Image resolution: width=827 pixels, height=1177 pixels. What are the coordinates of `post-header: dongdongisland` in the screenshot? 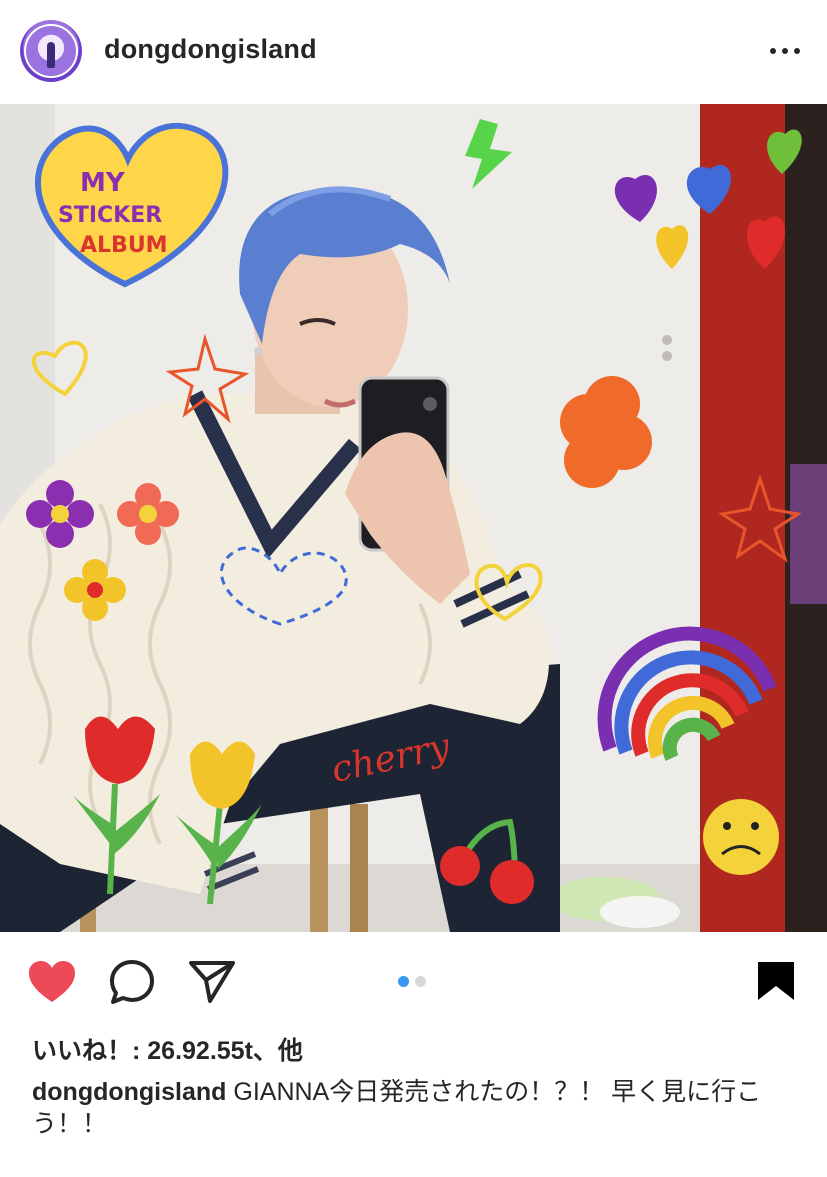 It's located at (413, 52).